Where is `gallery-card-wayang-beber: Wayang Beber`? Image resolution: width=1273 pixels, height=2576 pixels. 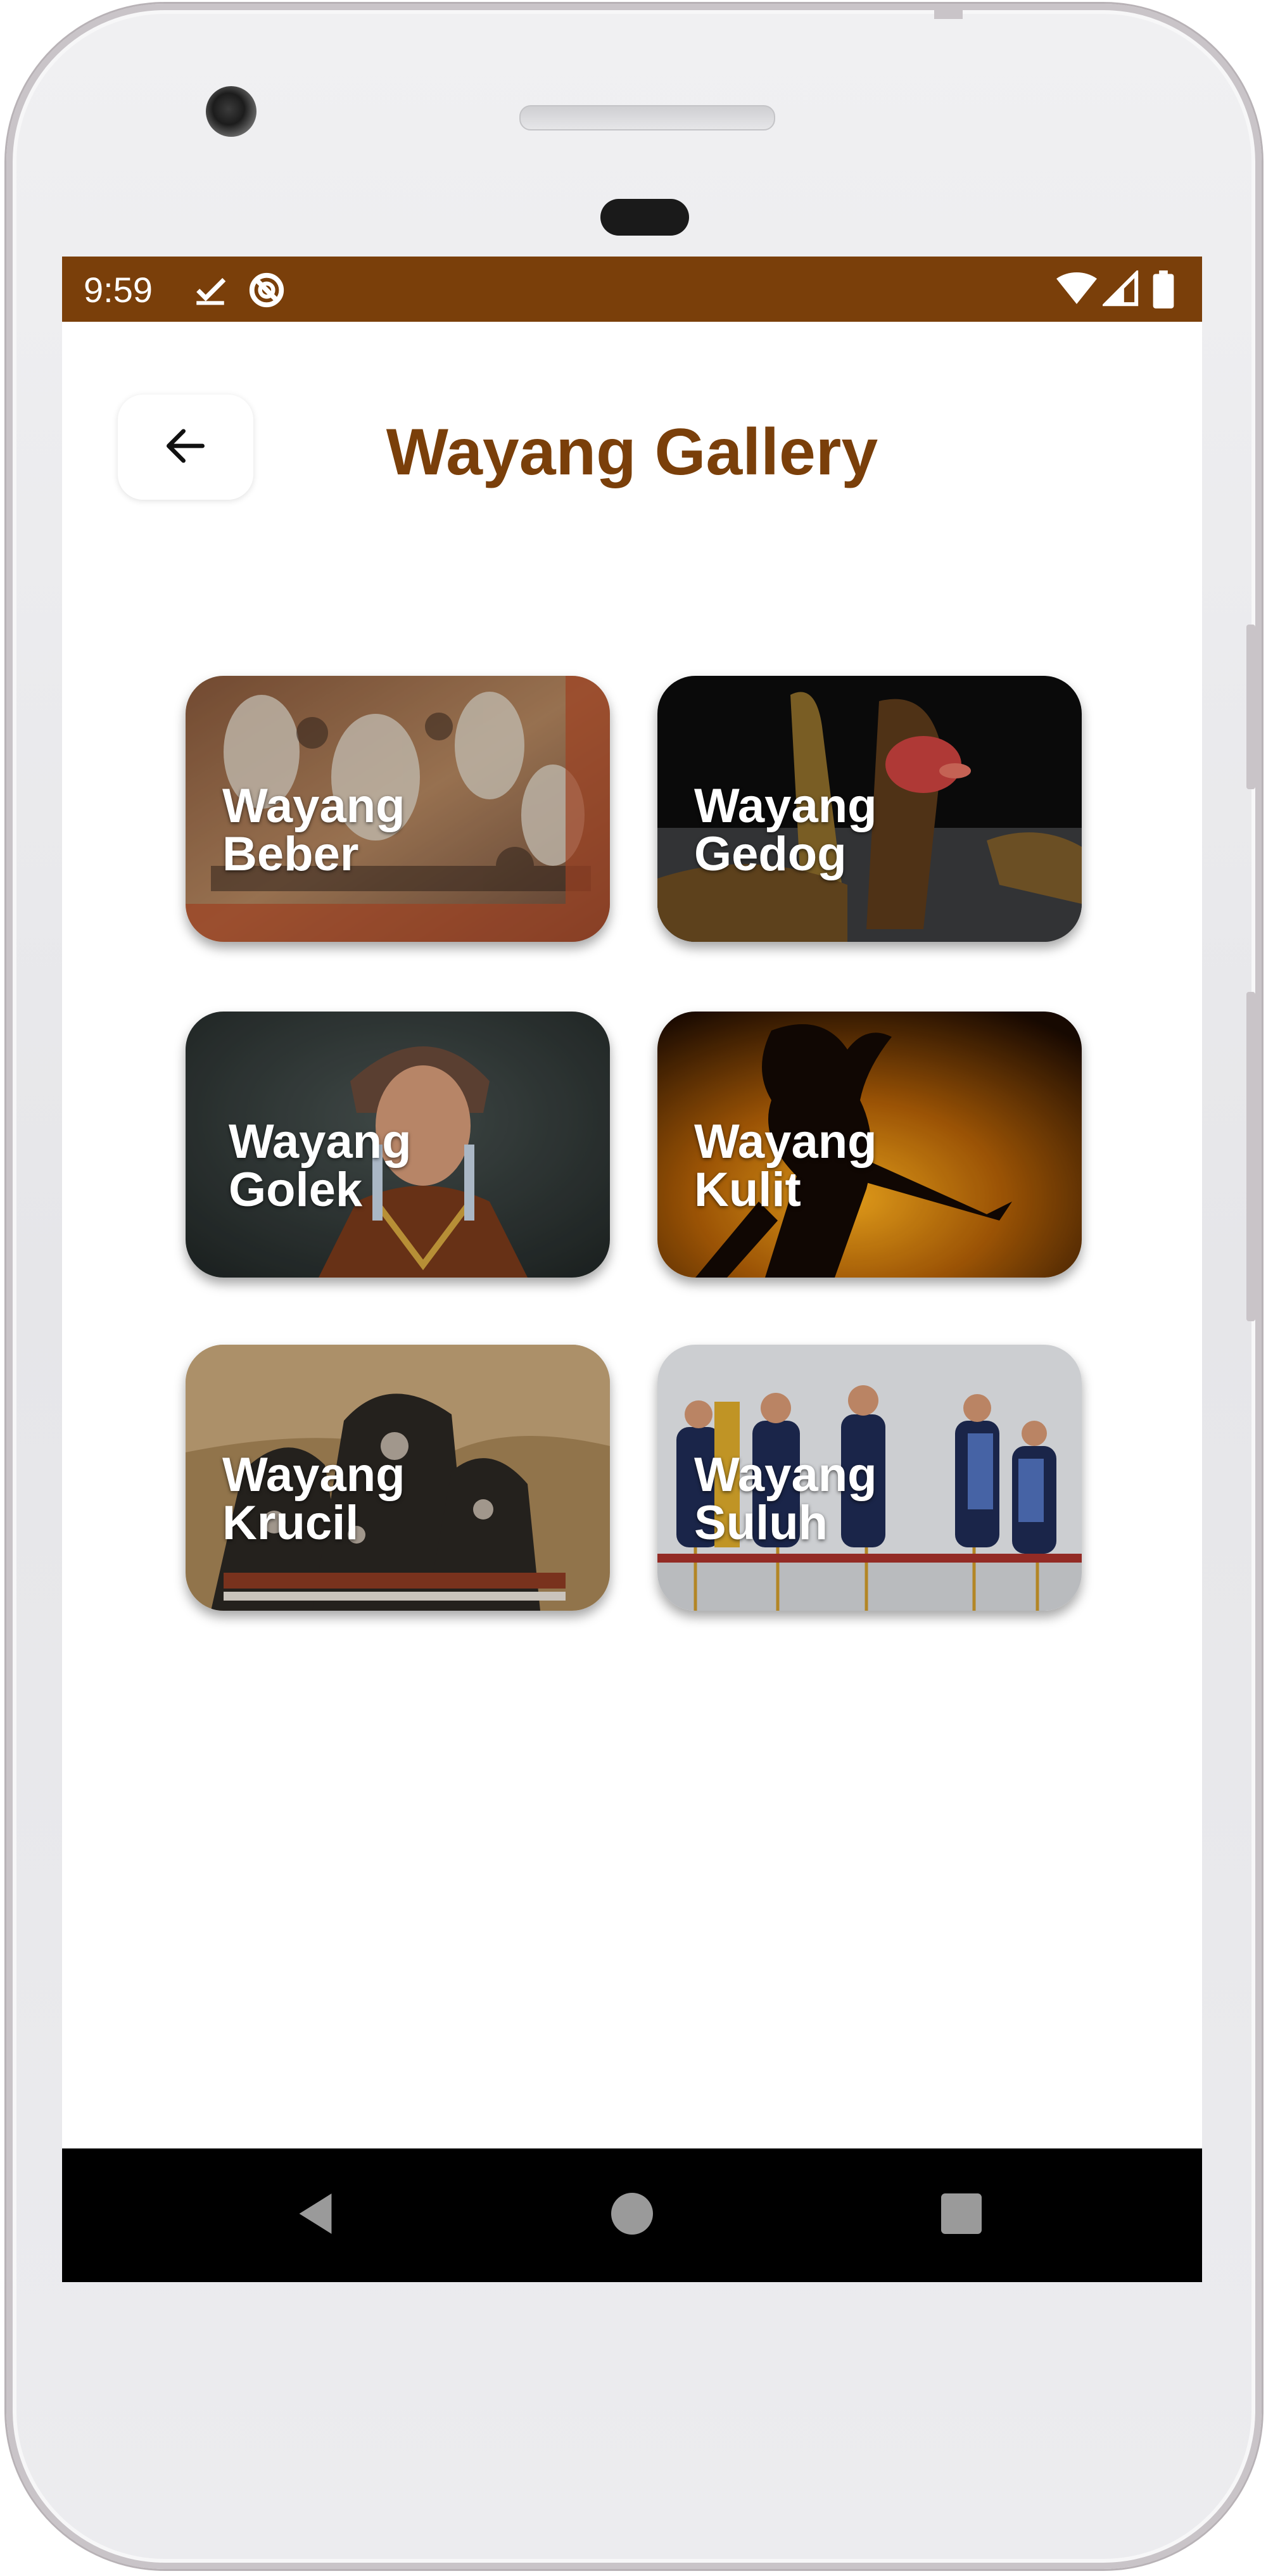
gallery-card-wayang-beber: Wayang Beber is located at coordinates (398, 809).